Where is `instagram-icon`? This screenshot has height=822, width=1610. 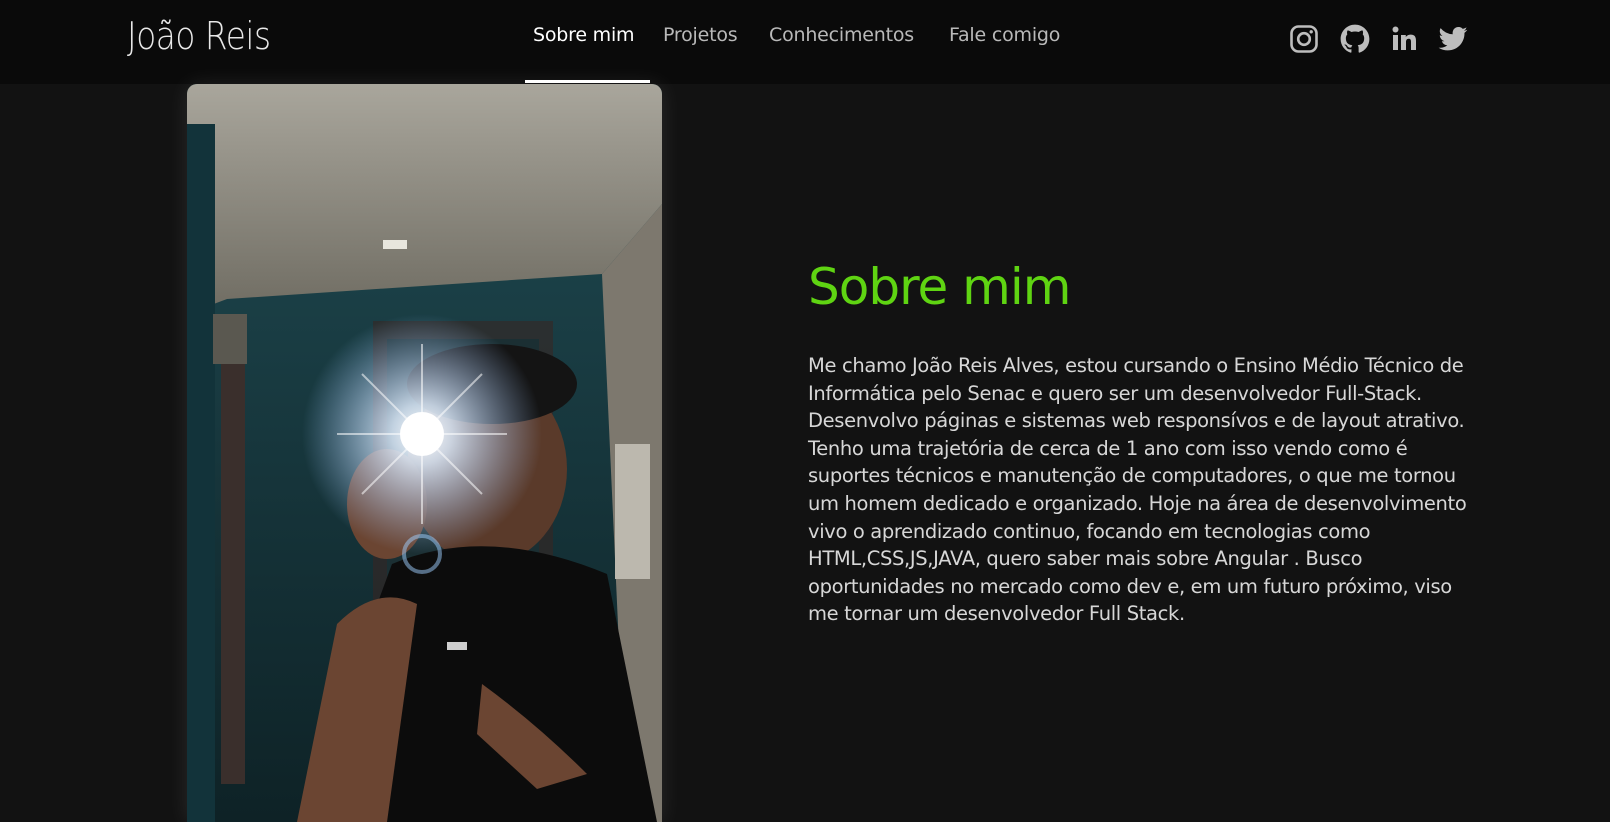 instagram-icon is located at coordinates (1304, 39).